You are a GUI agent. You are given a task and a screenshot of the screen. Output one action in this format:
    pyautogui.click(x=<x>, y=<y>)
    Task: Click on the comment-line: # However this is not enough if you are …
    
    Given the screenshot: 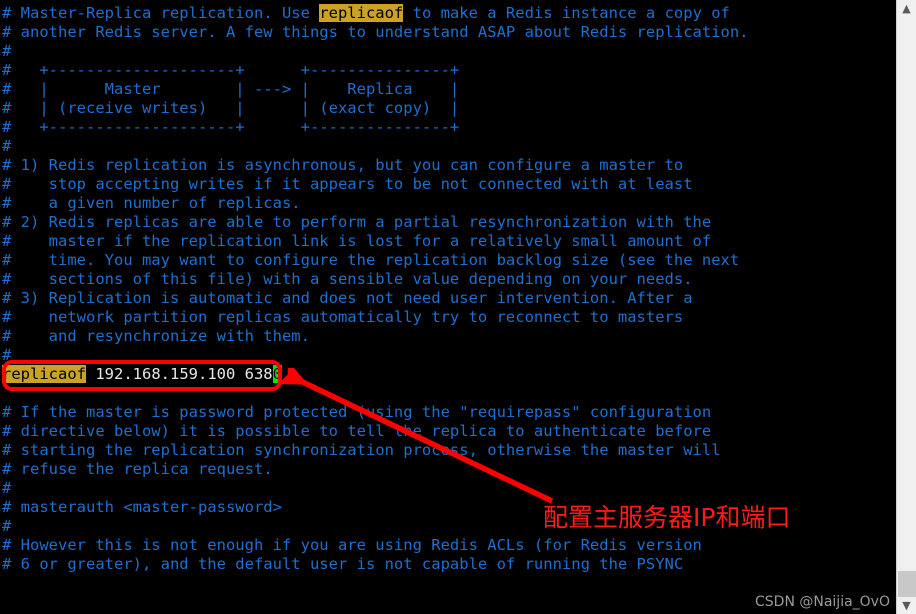 What is the action you would take?
    pyautogui.click(x=352, y=545)
    